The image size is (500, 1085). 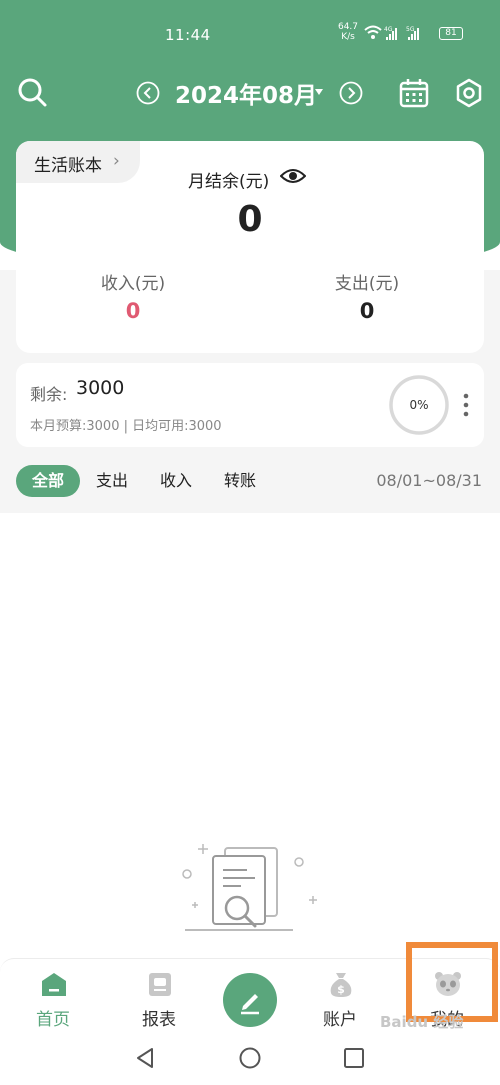 I want to click on tab-report: 报表, so click(x=159, y=997).